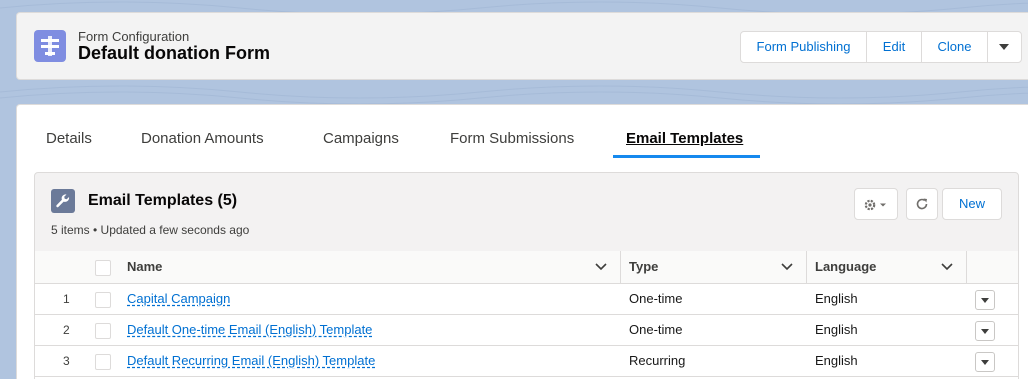  I want to click on form-icon, so click(50, 46).